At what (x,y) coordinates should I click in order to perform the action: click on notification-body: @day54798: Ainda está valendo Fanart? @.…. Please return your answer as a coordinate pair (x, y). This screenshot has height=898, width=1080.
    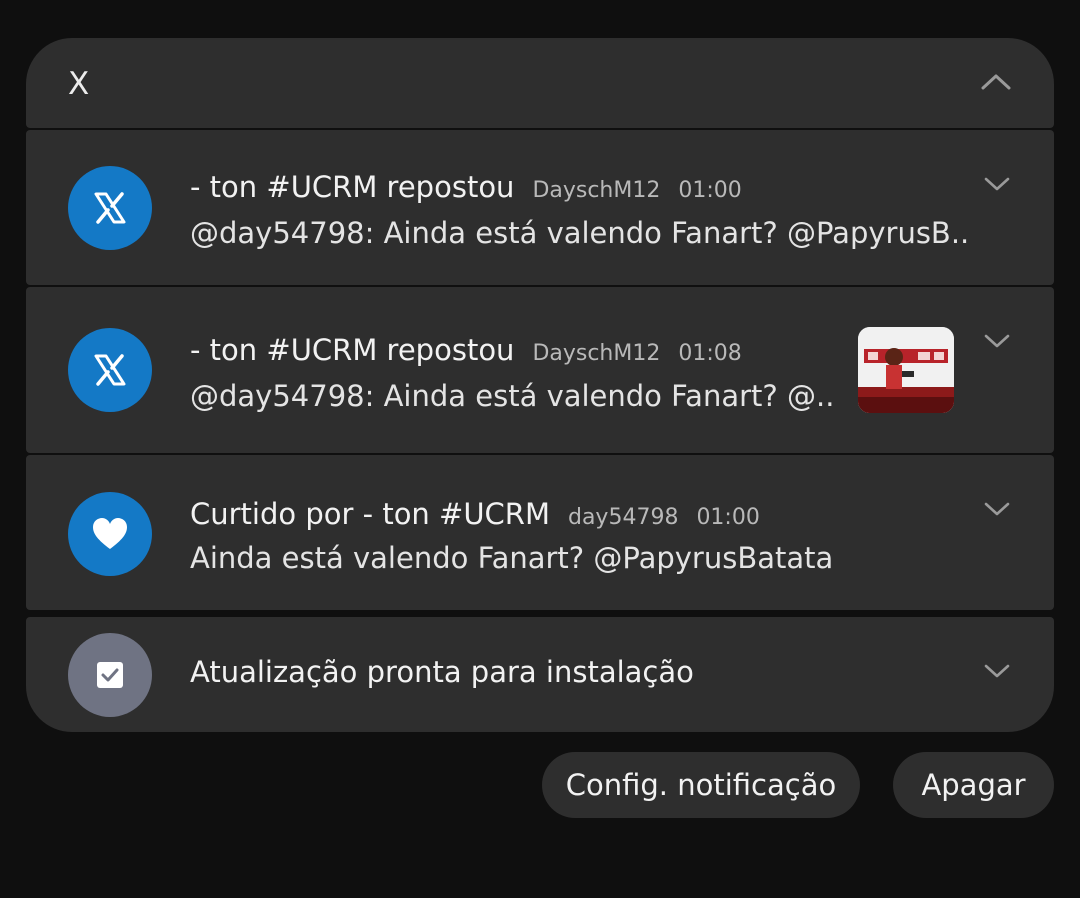
    Looking at the image, I should click on (512, 396).